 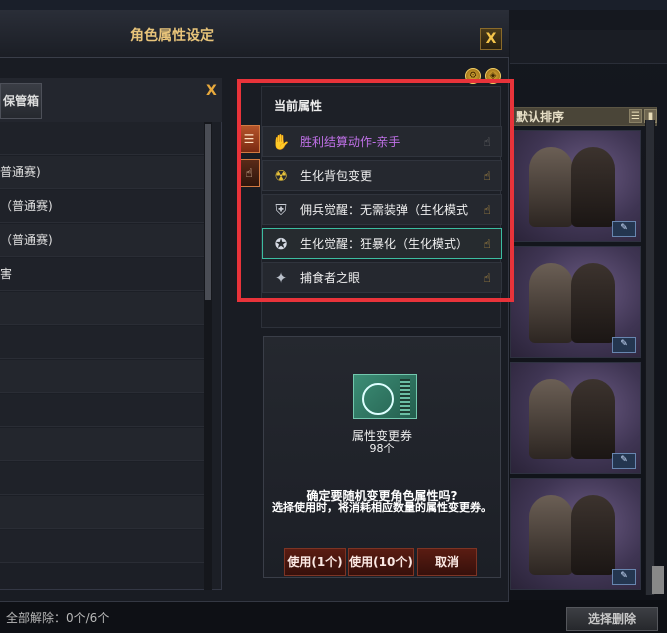 What do you see at coordinates (612, 619) in the screenshot?
I see `select-delete-button: 选择删除` at bounding box center [612, 619].